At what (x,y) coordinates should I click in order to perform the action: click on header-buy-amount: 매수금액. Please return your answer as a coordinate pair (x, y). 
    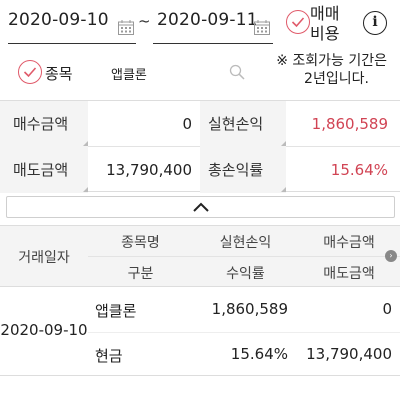
    Looking at the image, I should click on (349, 243).